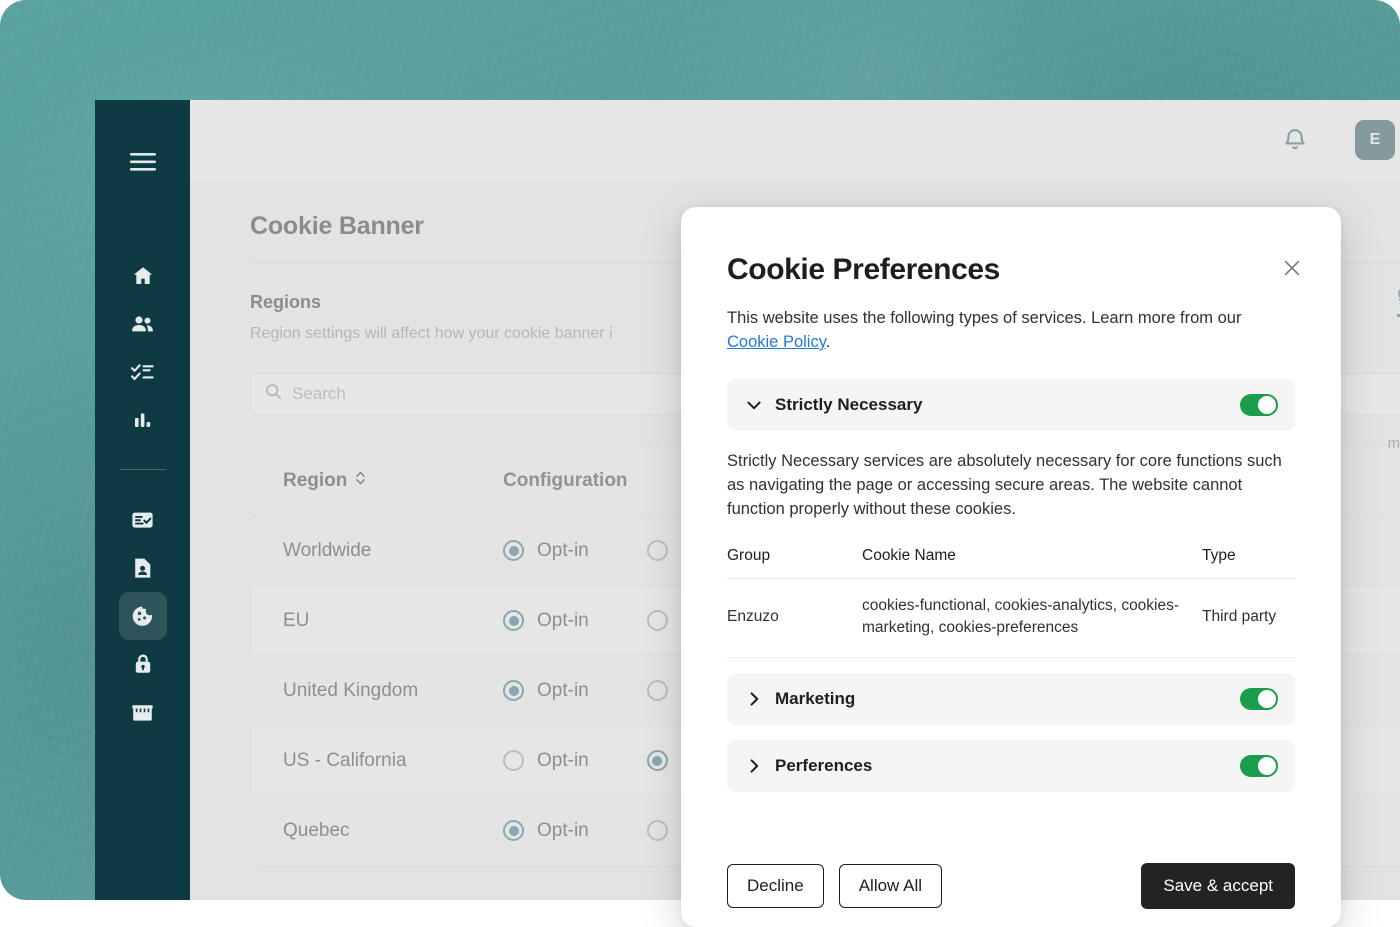 The width and height of the screenshot is (1400, 927). What do you see at coordinates (775, 886) in the screenshot?
I see `decline-button: Decline` at bounding box center [775, 886].